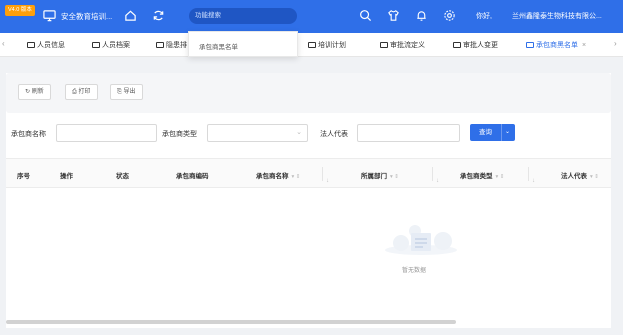  I want to click on column-label: 承包商类型, so click(476, 176).